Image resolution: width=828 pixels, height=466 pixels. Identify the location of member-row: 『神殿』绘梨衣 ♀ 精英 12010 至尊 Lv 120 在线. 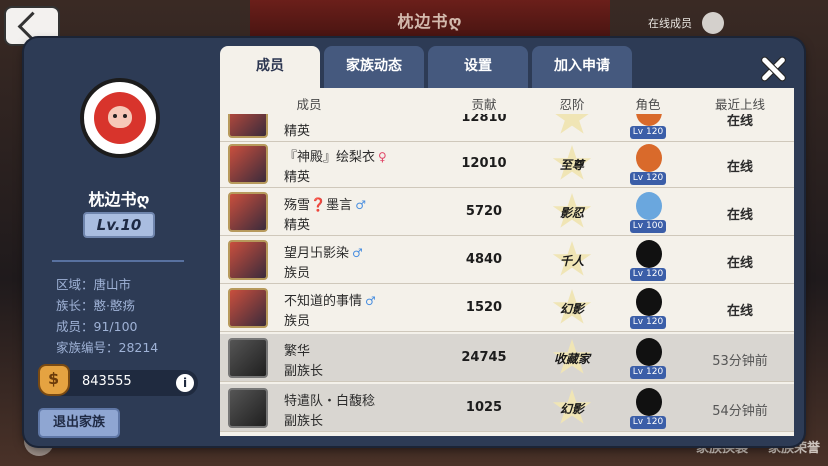
(507, 164).